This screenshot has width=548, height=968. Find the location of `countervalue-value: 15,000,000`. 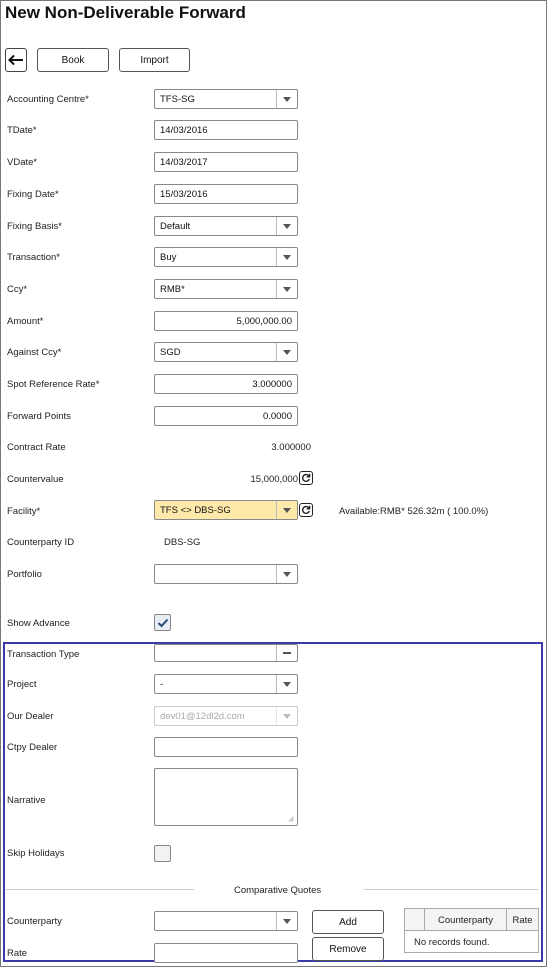

countervalue-value: 15,000,000 is located at coordinates (274, 479).